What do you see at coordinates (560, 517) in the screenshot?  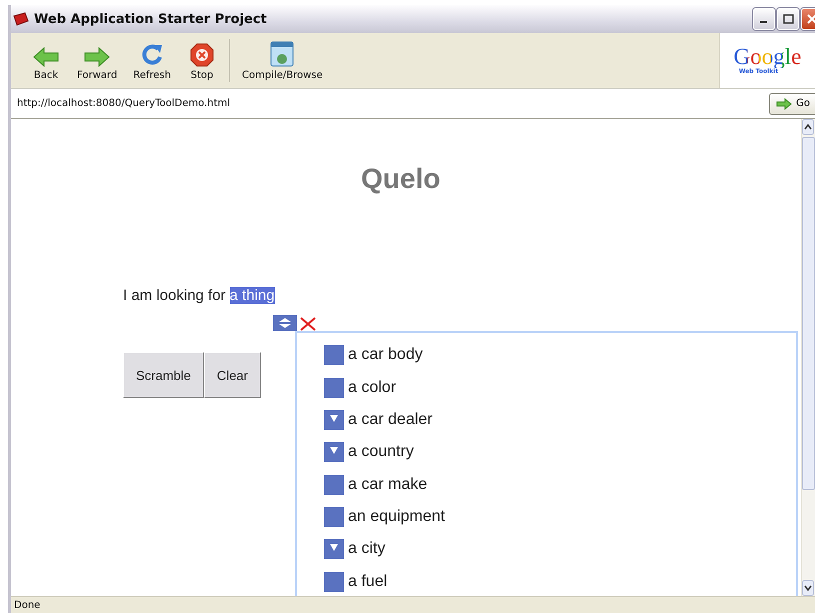 I see `dropdown-item: an equipment` at bounding box center [560, 517].